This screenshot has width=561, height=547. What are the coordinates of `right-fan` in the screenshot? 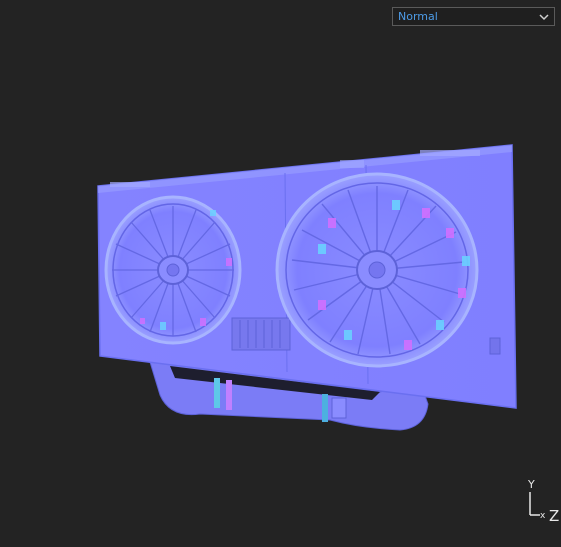 It's located at (377, 270).